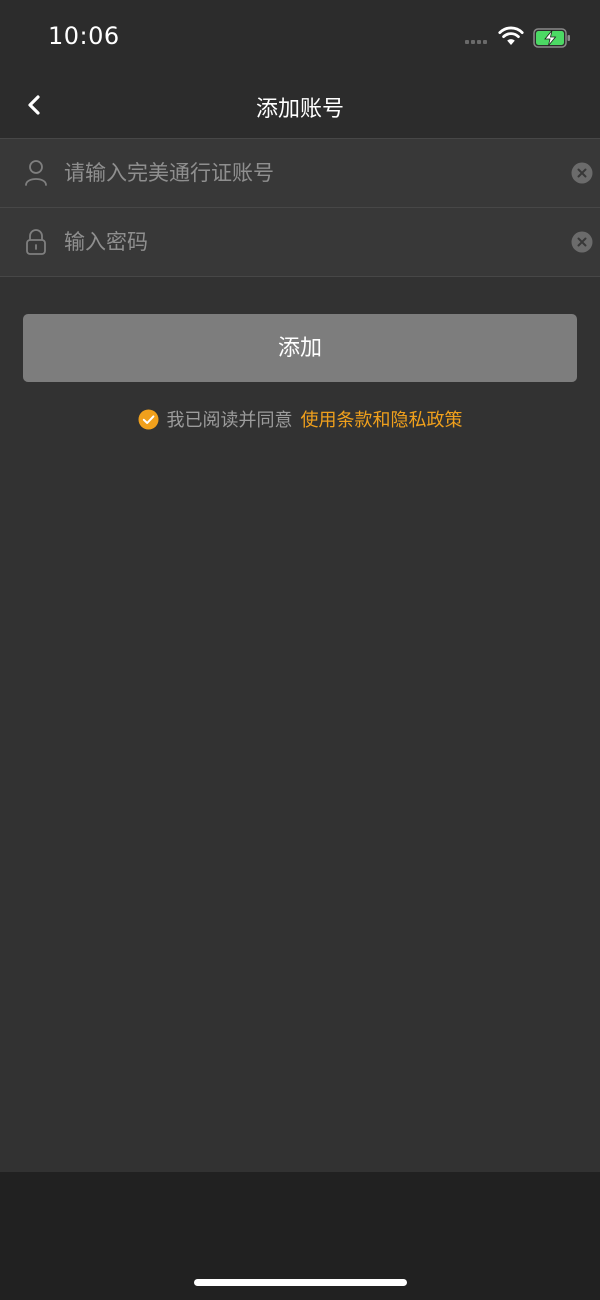  What do you see at coordinates (300, 348) in the screenshot?
I see `add-button: 添加` at bounding box center [300, 348].